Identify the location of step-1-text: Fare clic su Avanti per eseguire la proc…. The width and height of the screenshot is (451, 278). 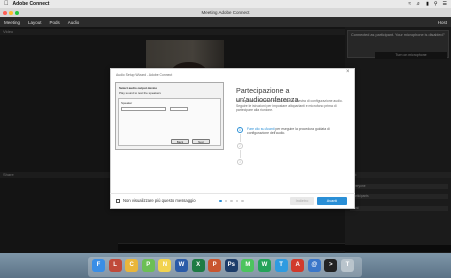
(297, 131).